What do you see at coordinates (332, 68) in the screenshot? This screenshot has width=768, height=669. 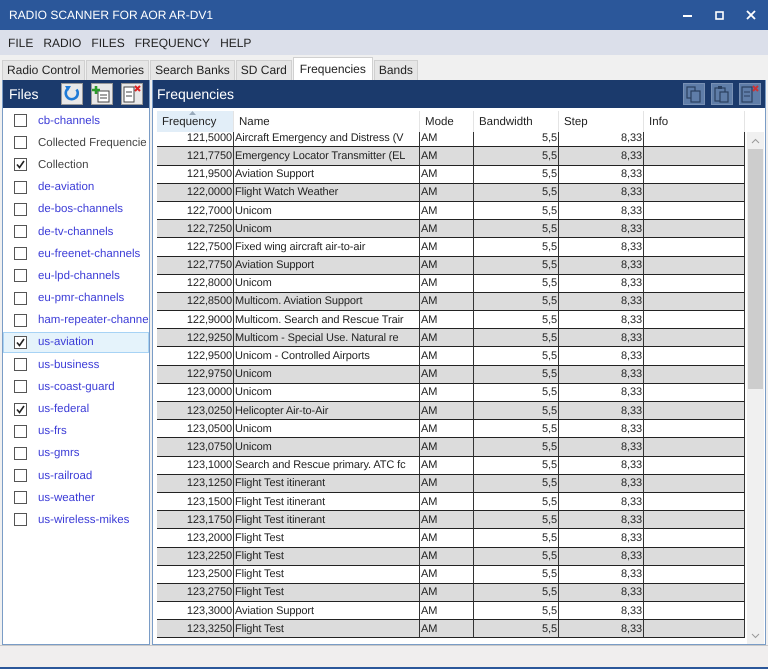 I see `tab: Frequencies` at bounding box center [332, 68].